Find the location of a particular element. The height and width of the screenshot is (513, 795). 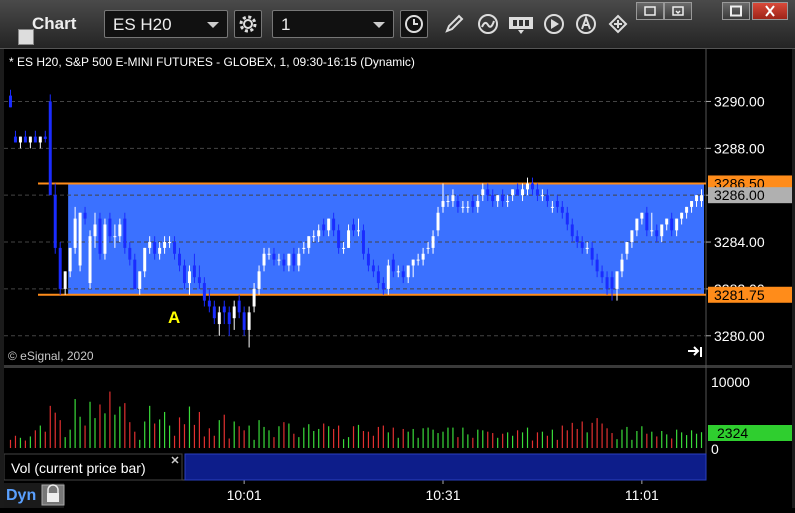

link-button is located at coordinates (618, 24).